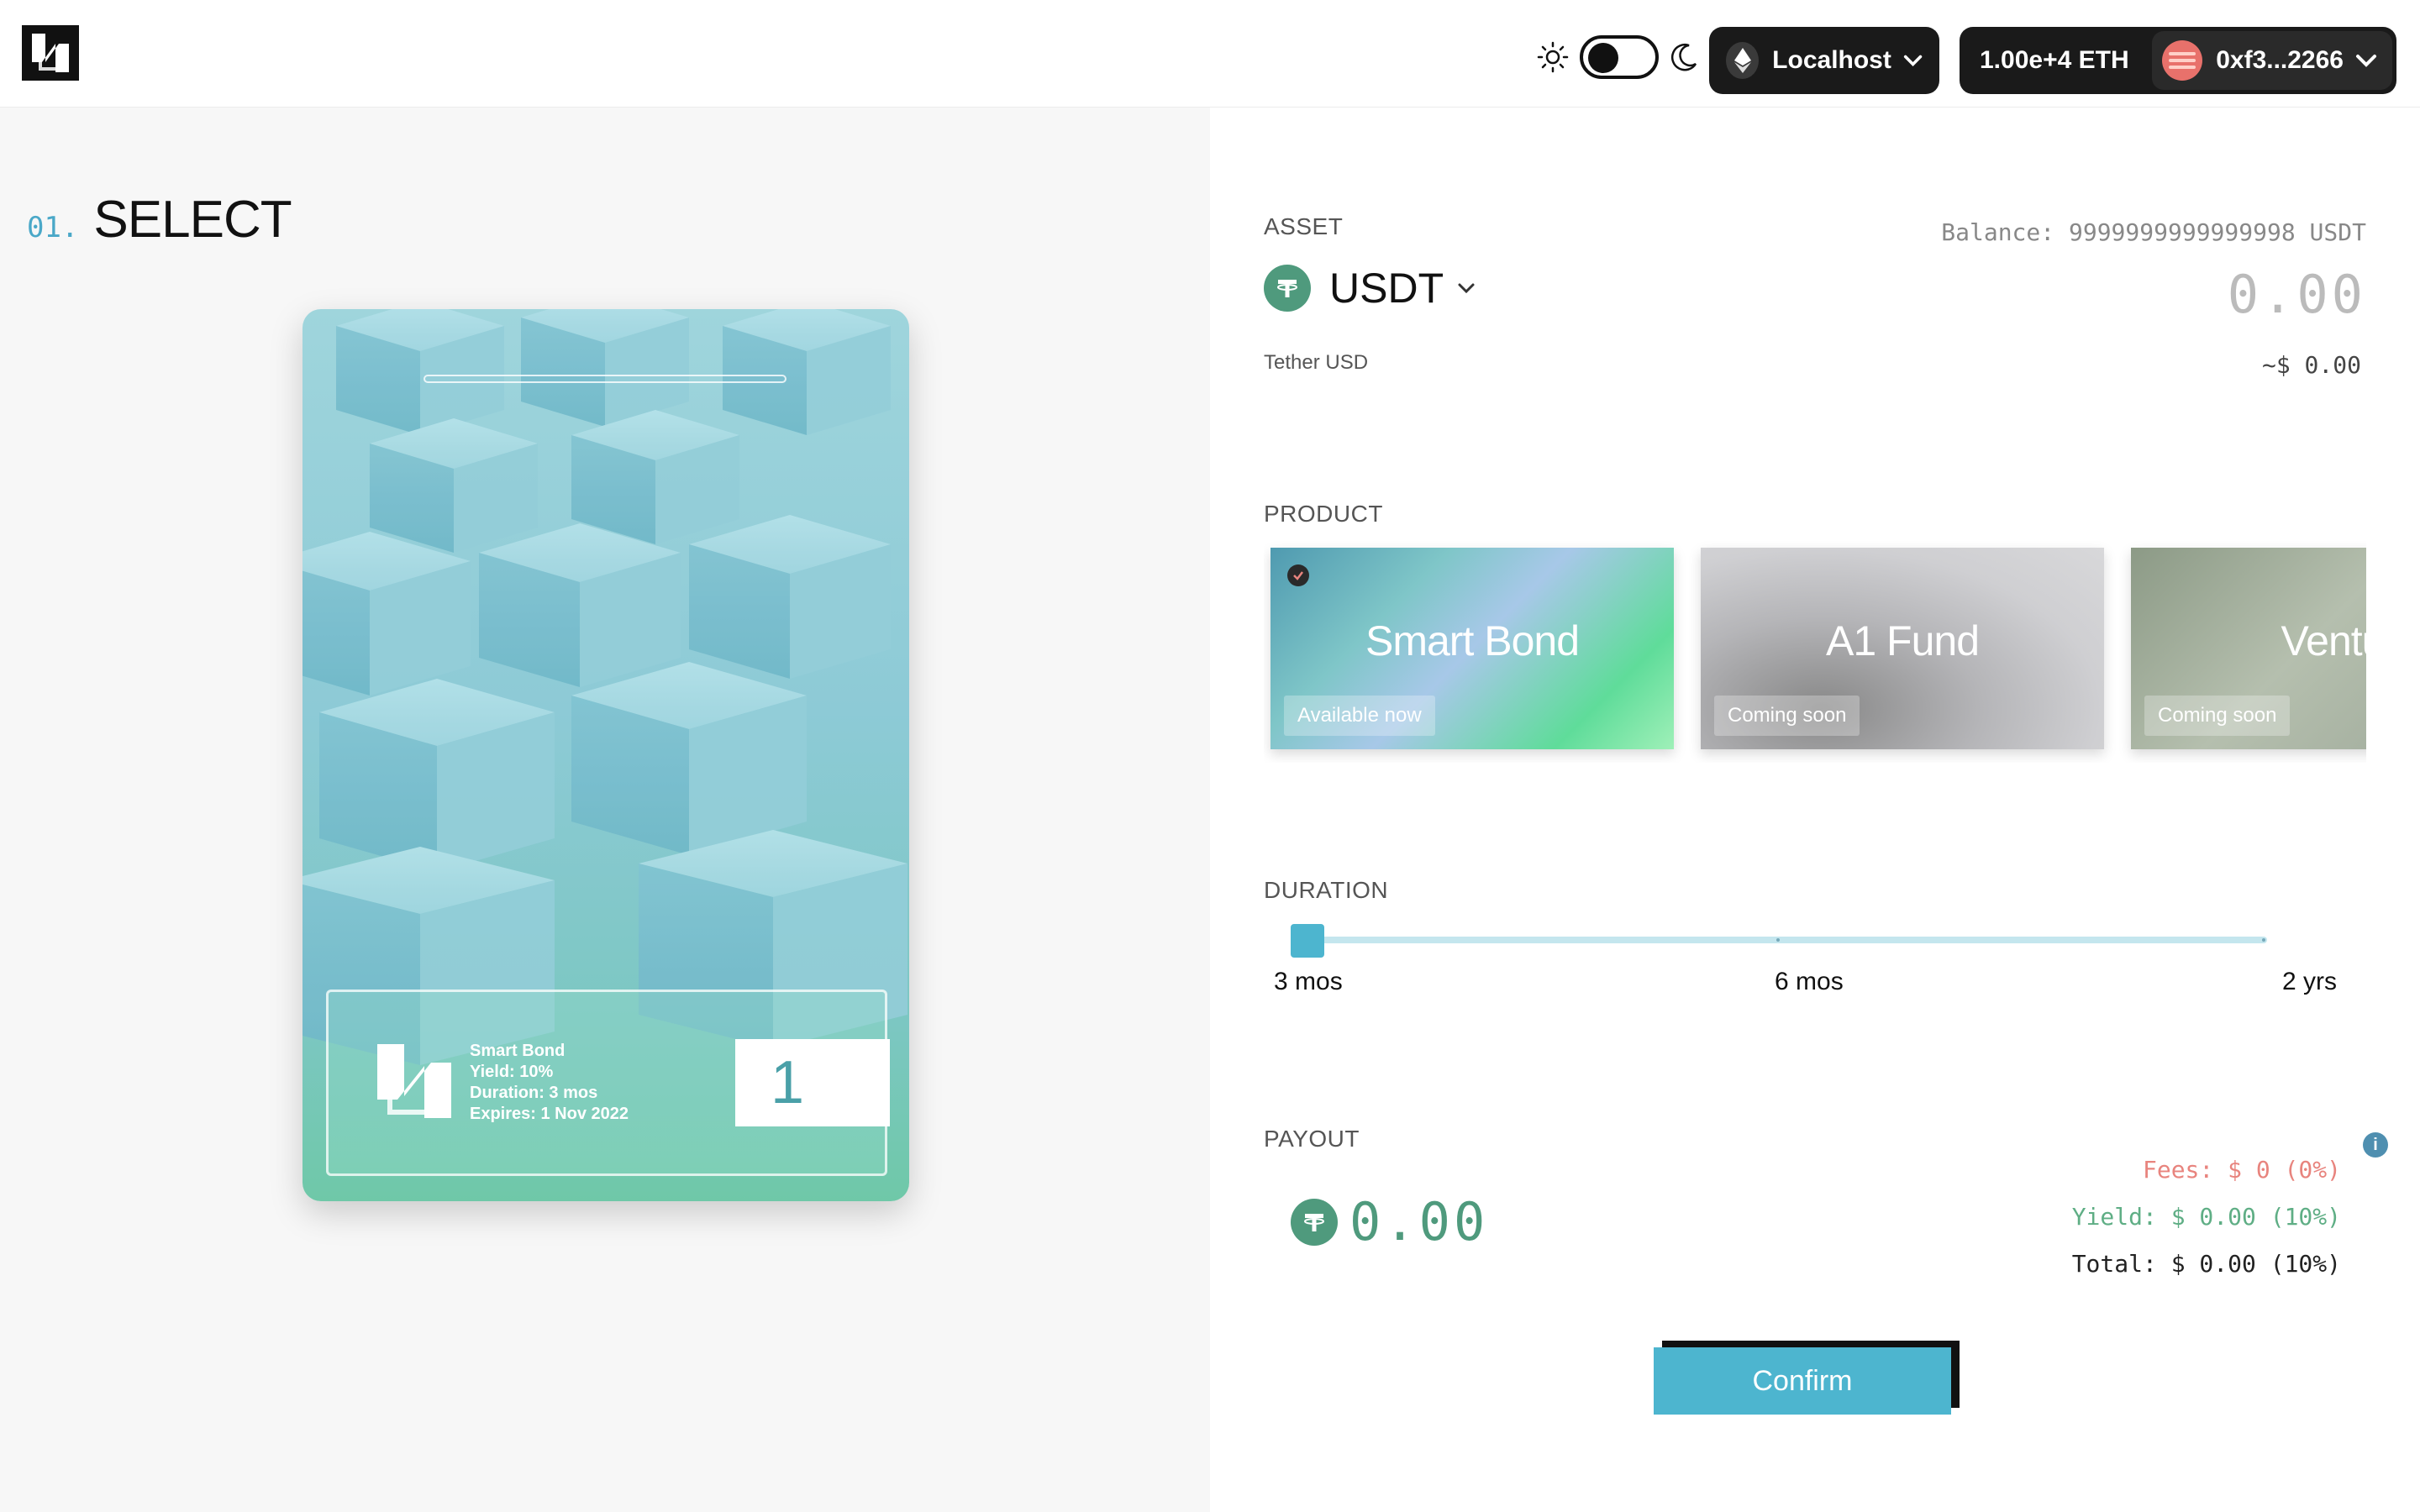  What do you see at coordinates (1802, 1381) in the screenshot?
I see `confirm-button: Confirm` at bounding box center [1802, 1381].